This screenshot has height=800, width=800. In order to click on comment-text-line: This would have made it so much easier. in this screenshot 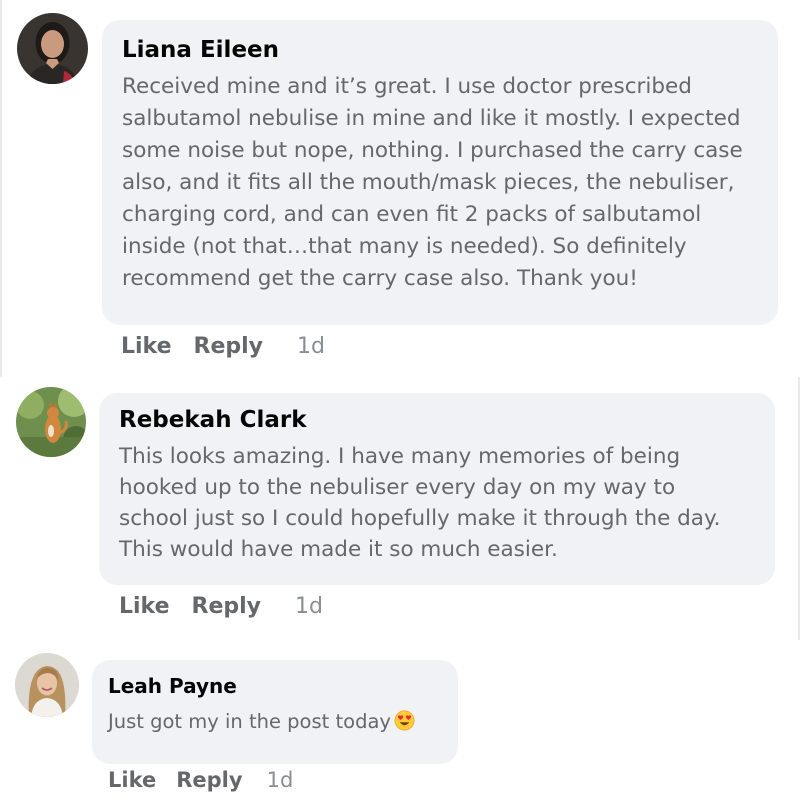, I will do `click(338, 549)`.